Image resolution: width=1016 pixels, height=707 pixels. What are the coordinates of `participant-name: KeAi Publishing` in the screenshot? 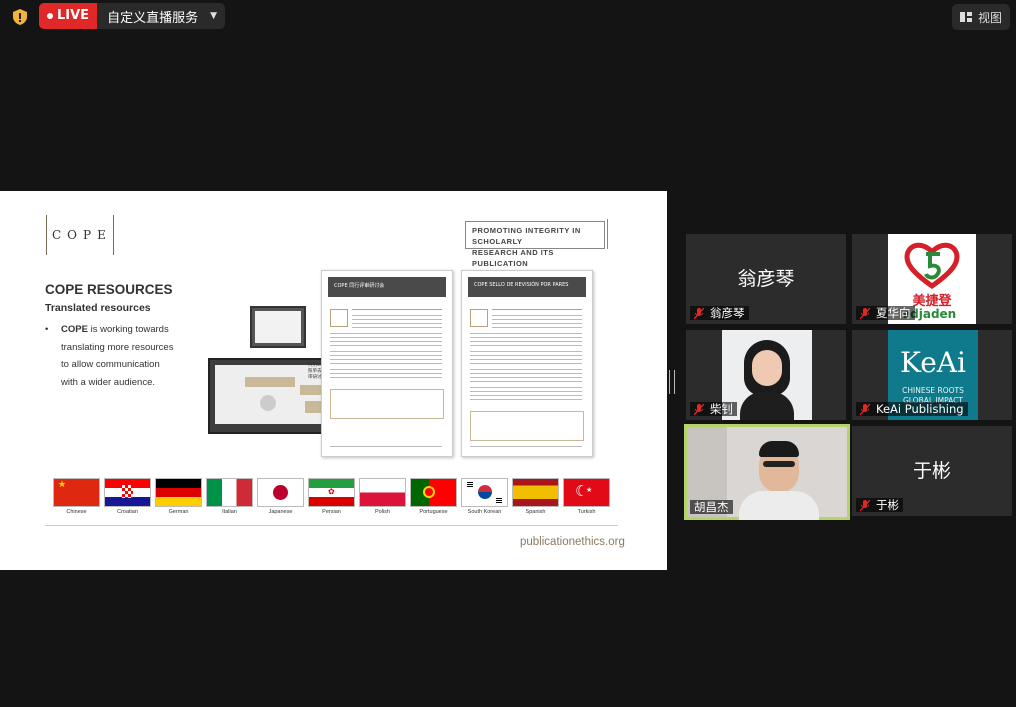 It's located at (920, 409).